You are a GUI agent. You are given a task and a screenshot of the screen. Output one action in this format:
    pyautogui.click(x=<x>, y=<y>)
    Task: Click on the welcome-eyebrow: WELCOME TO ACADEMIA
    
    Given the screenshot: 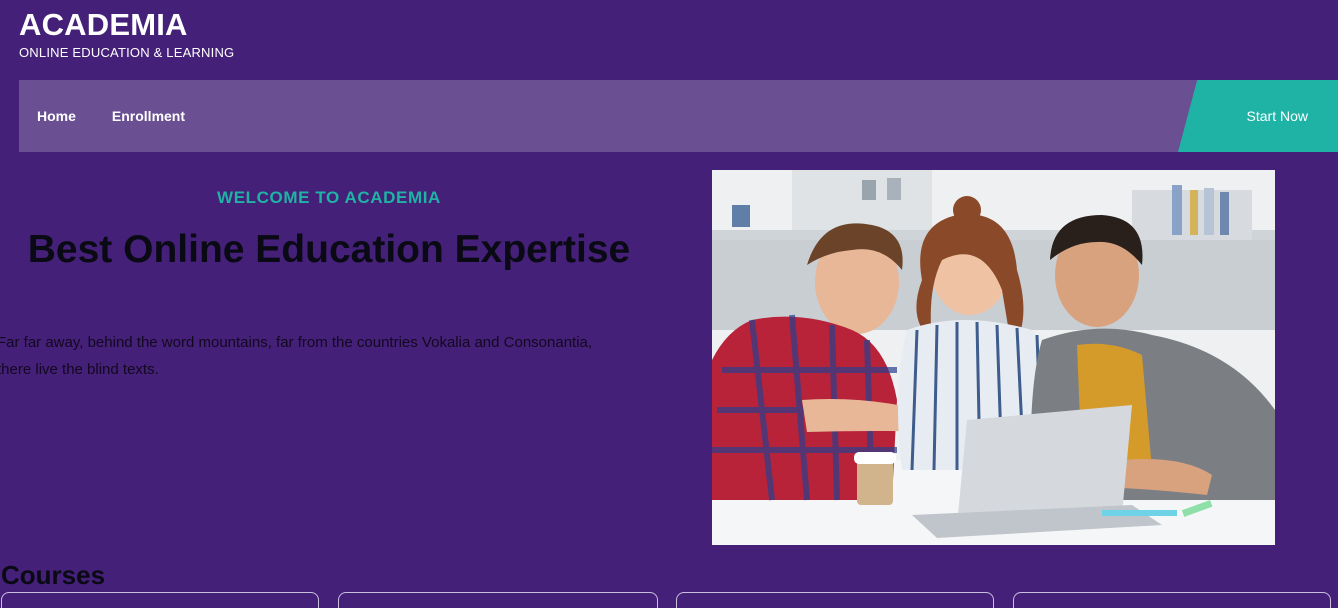 What is the action you would take?
    pyautogui.click(x=329, y=197)
    